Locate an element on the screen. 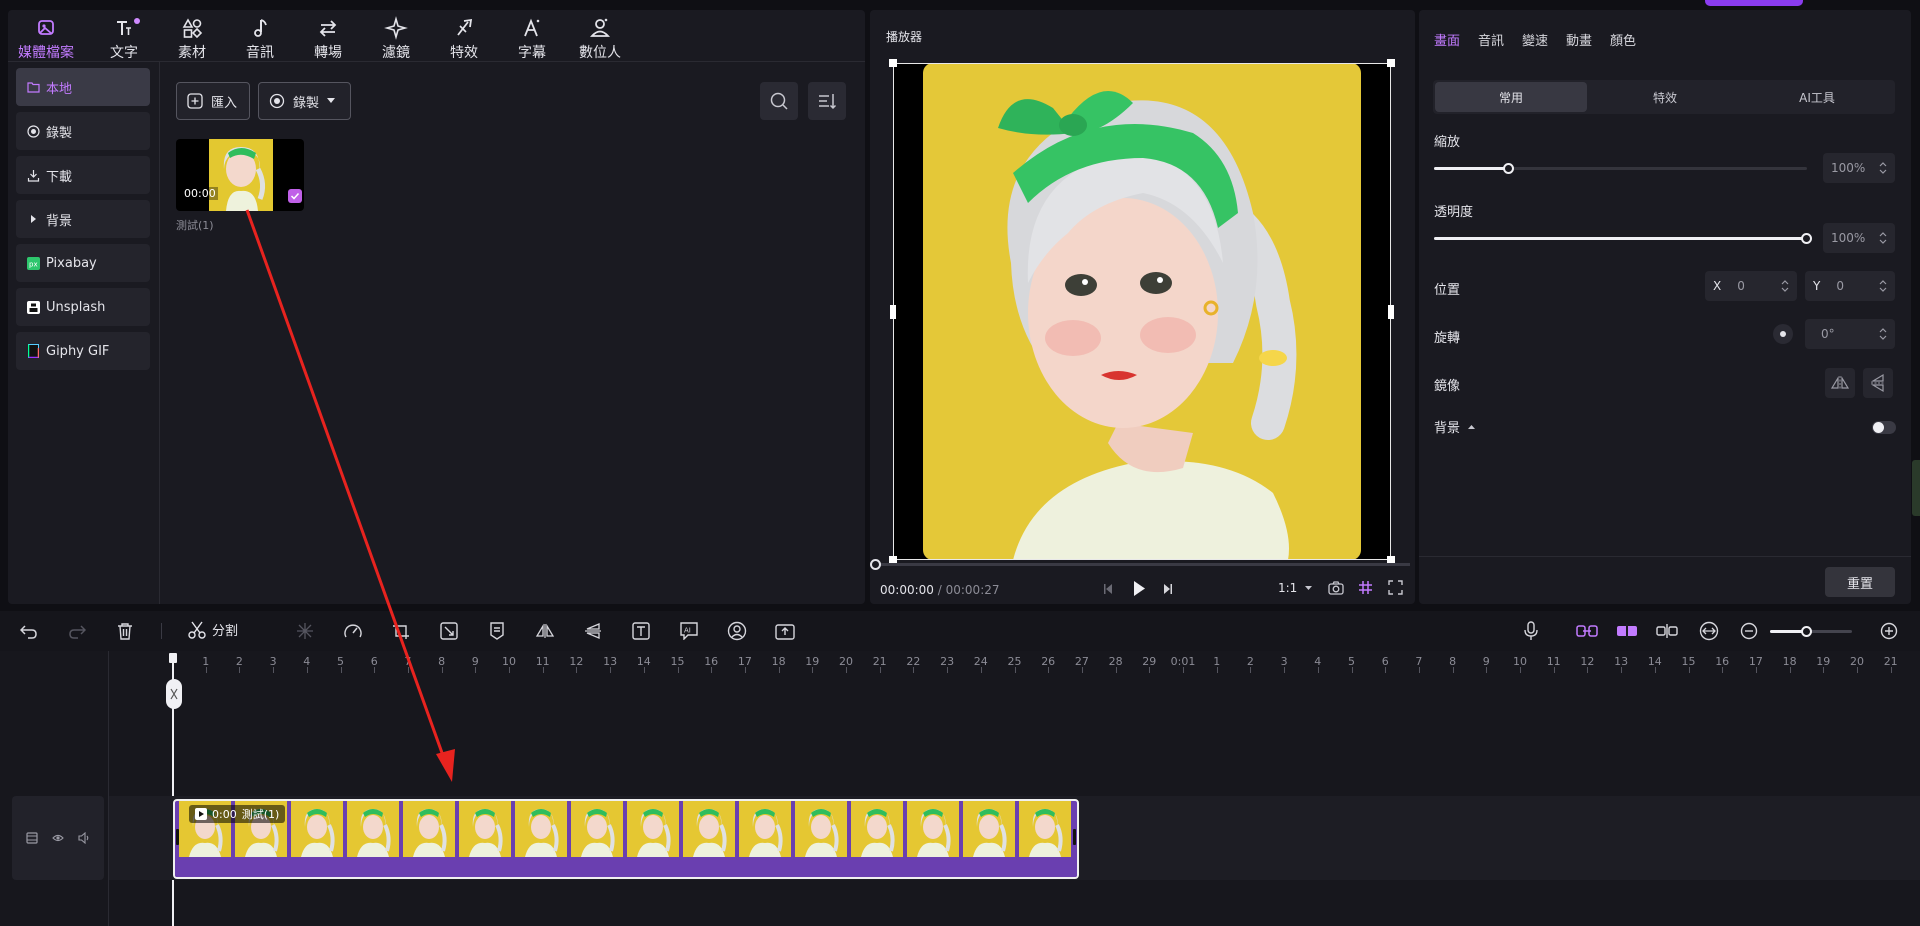  magnet-button is located at coordinates (1627, 631).